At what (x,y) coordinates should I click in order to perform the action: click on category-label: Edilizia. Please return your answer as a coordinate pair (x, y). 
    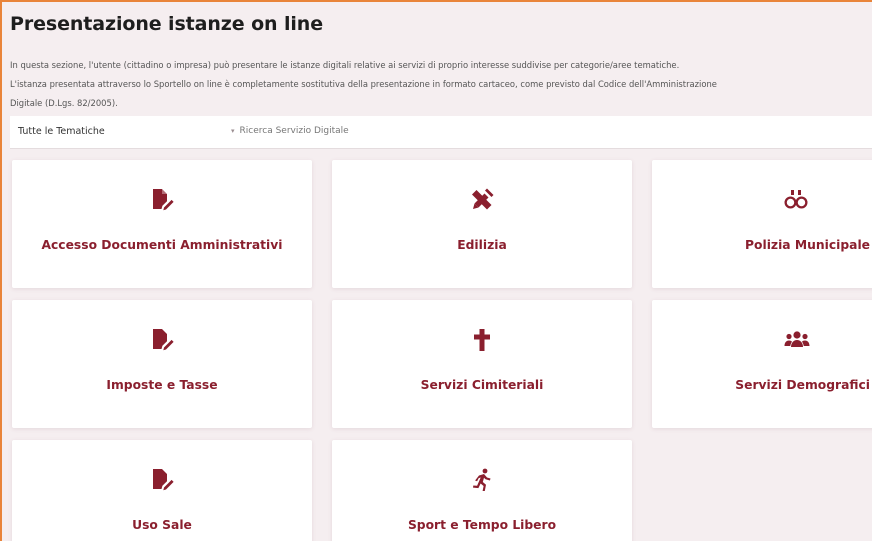
    Looking at the image, I should click on (482, 245).